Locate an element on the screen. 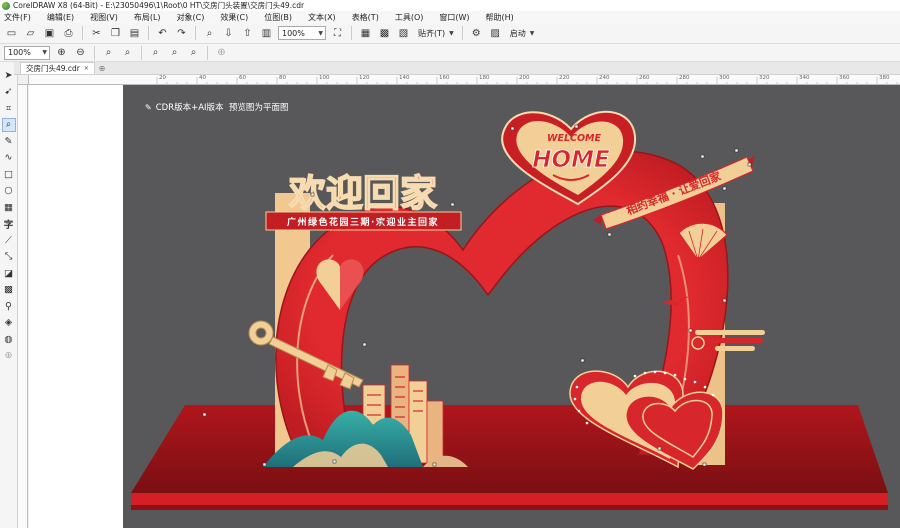 Image resolution: width=900 pixels, height=528 pixels. connector-tool-icon: ⤡ is located at coordinates (9, 257).